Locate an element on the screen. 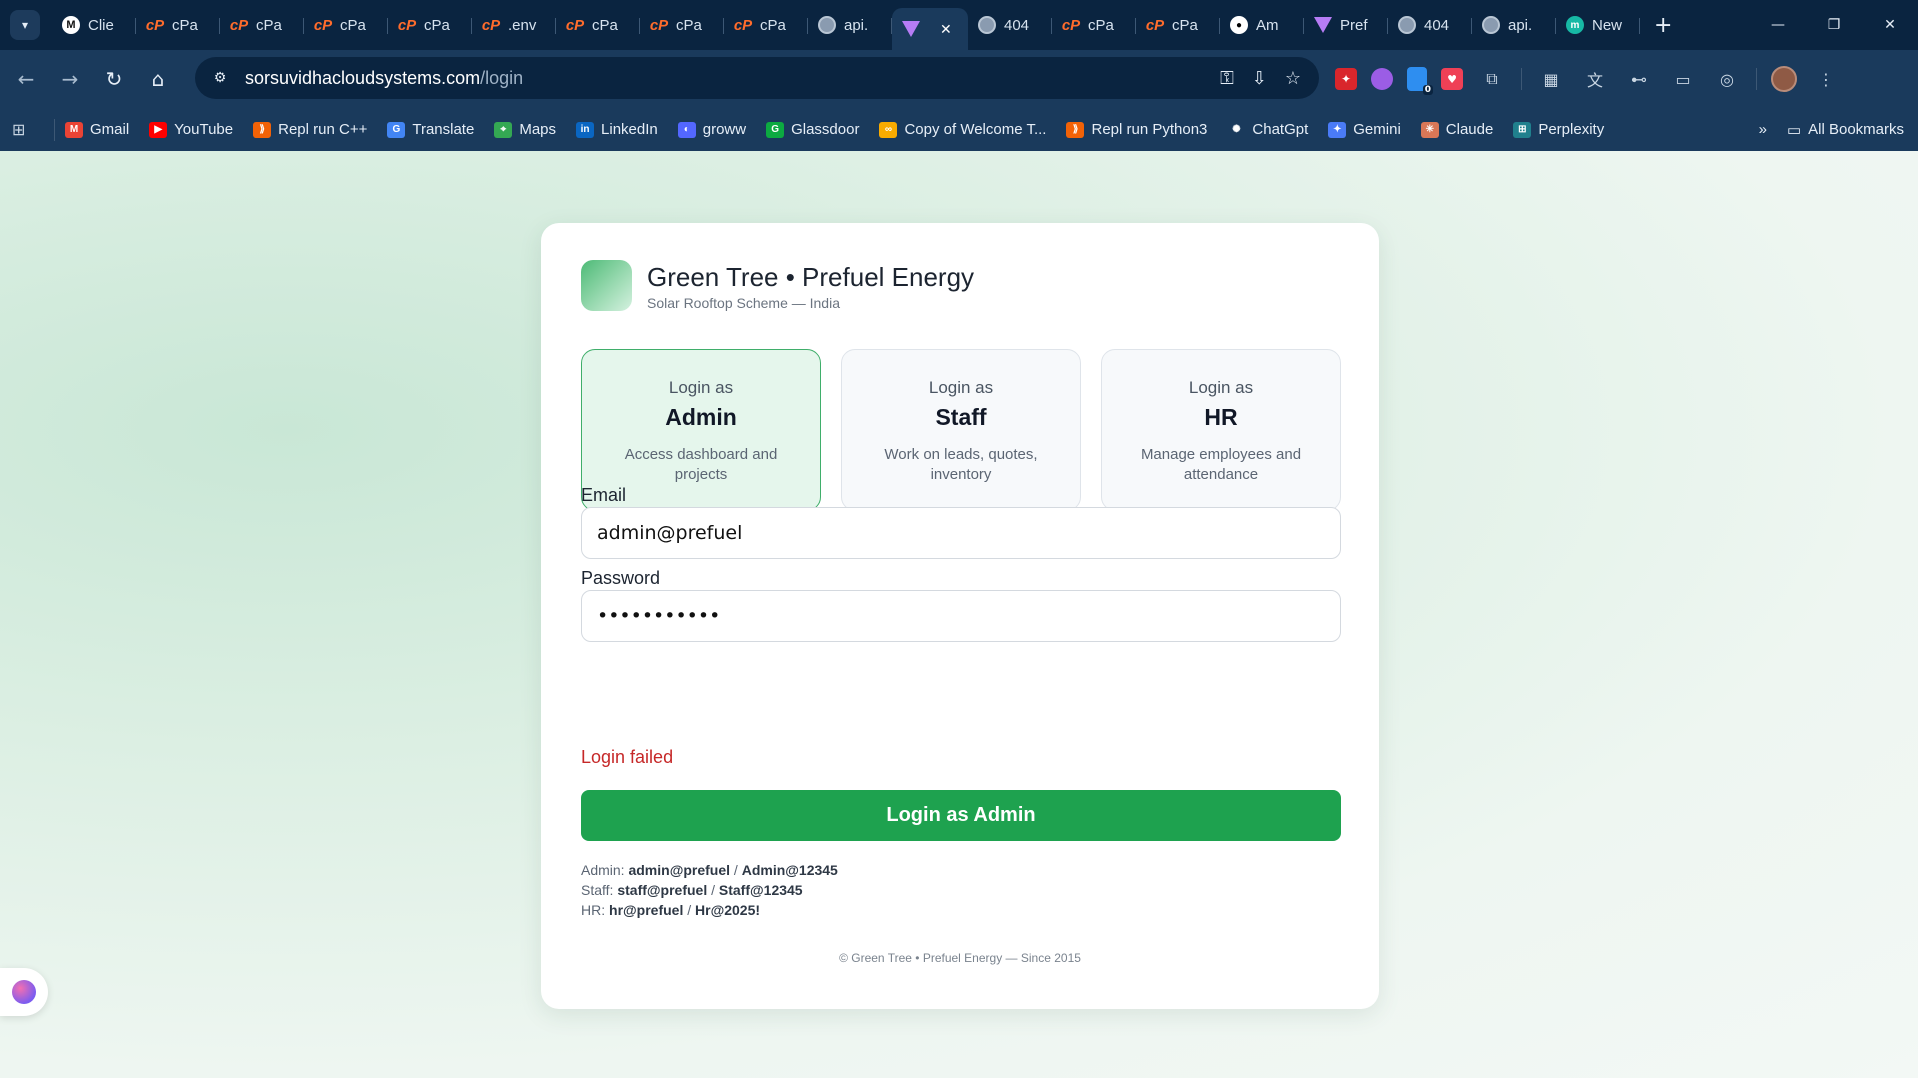 This screenshot has height=1078, width=1918. brand-subtitle: Solar Rooftop Scheme — India is located at coordinates (743, 303).